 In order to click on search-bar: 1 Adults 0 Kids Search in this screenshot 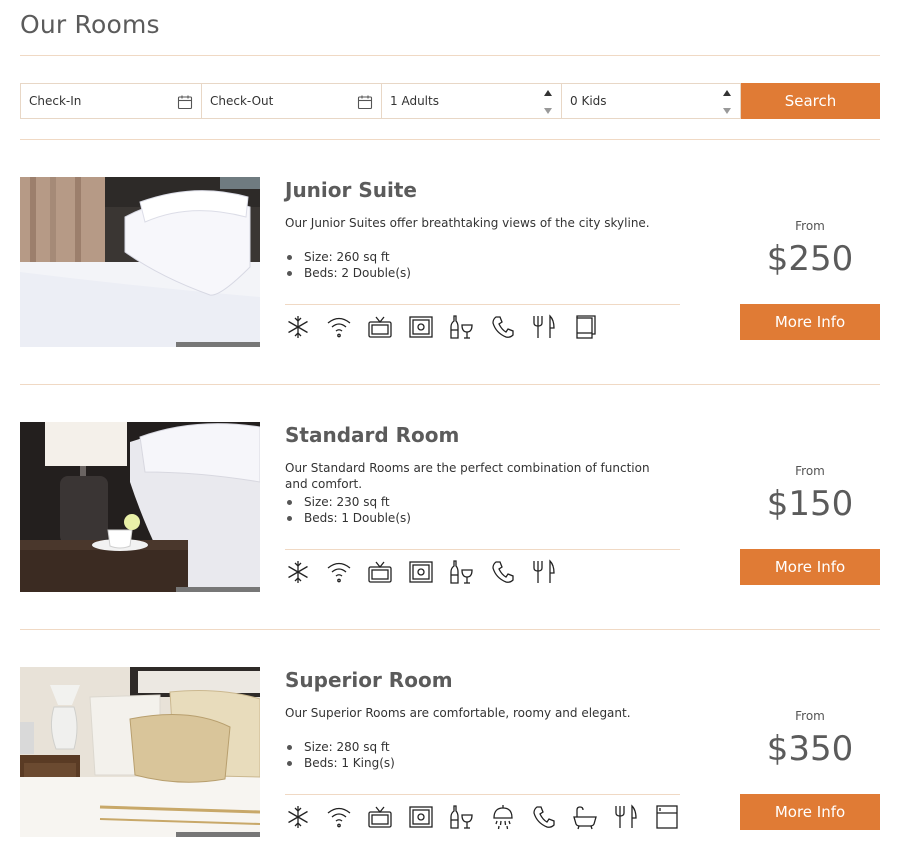, I will do `click(450, 101)`.